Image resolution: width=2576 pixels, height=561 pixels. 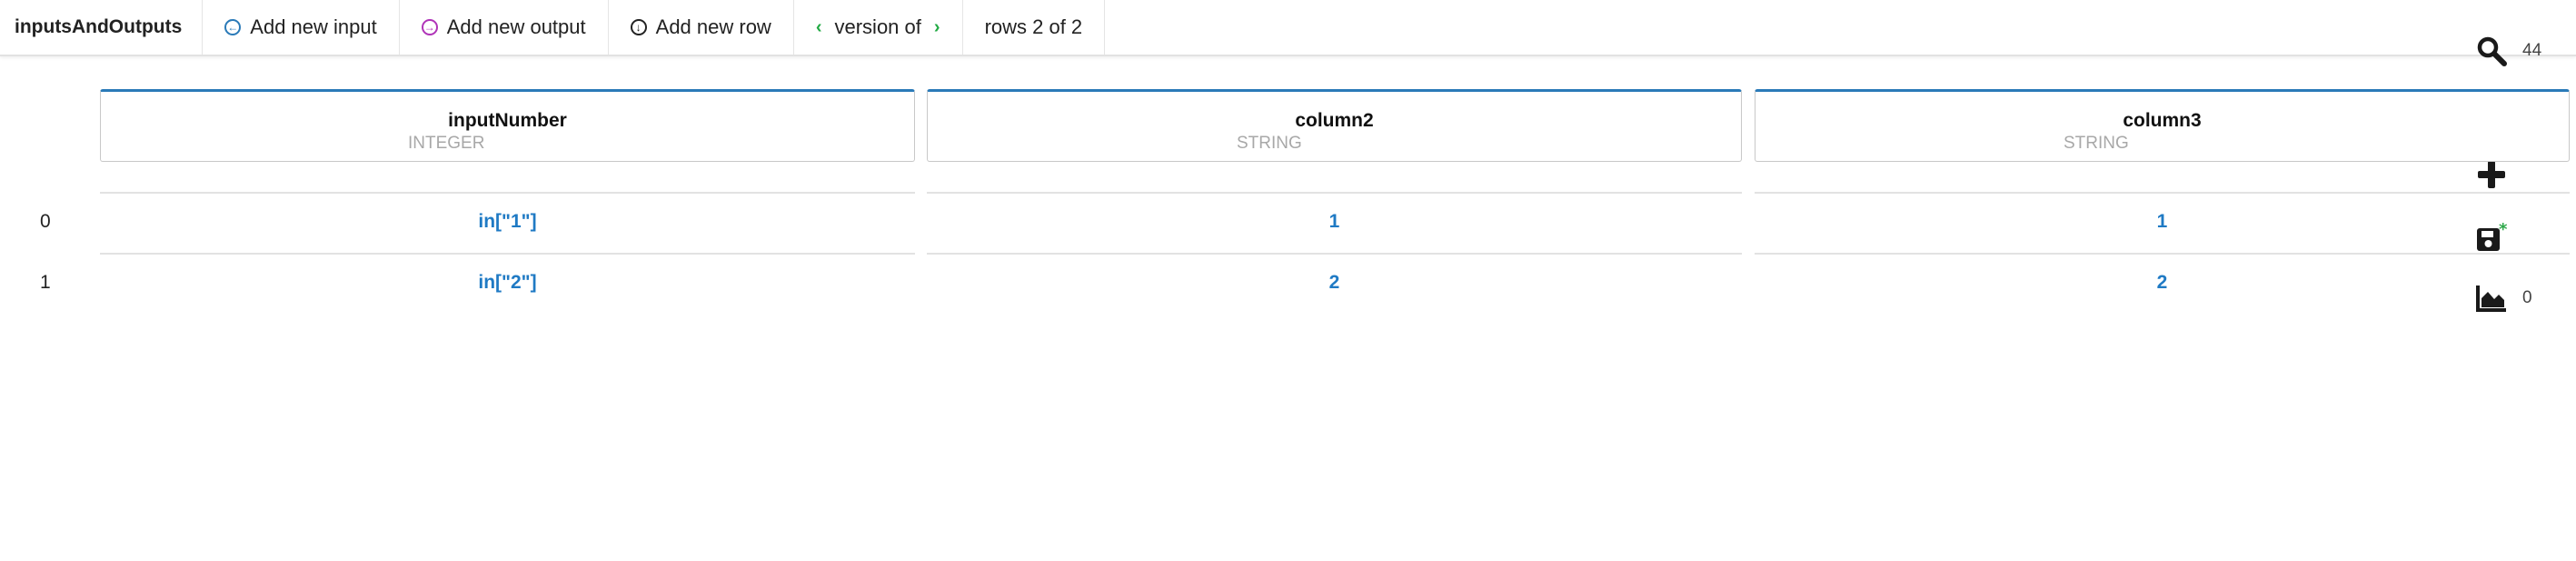 What do you see at coordinates (937, 27) in the screenshot?
I see `chevron-right-icon: ›` at bounding box center [937, 27].